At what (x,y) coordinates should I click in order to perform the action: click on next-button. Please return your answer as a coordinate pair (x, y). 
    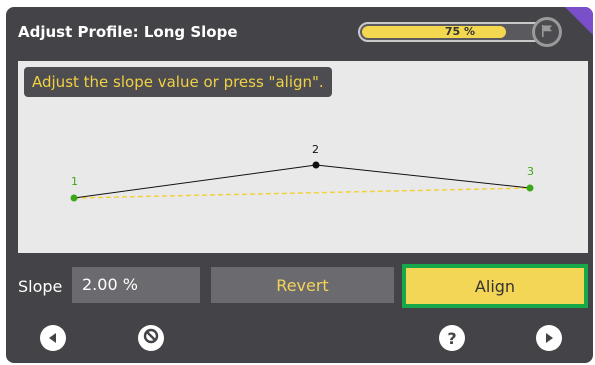
    Looking at the image, I should click on (549, 338).